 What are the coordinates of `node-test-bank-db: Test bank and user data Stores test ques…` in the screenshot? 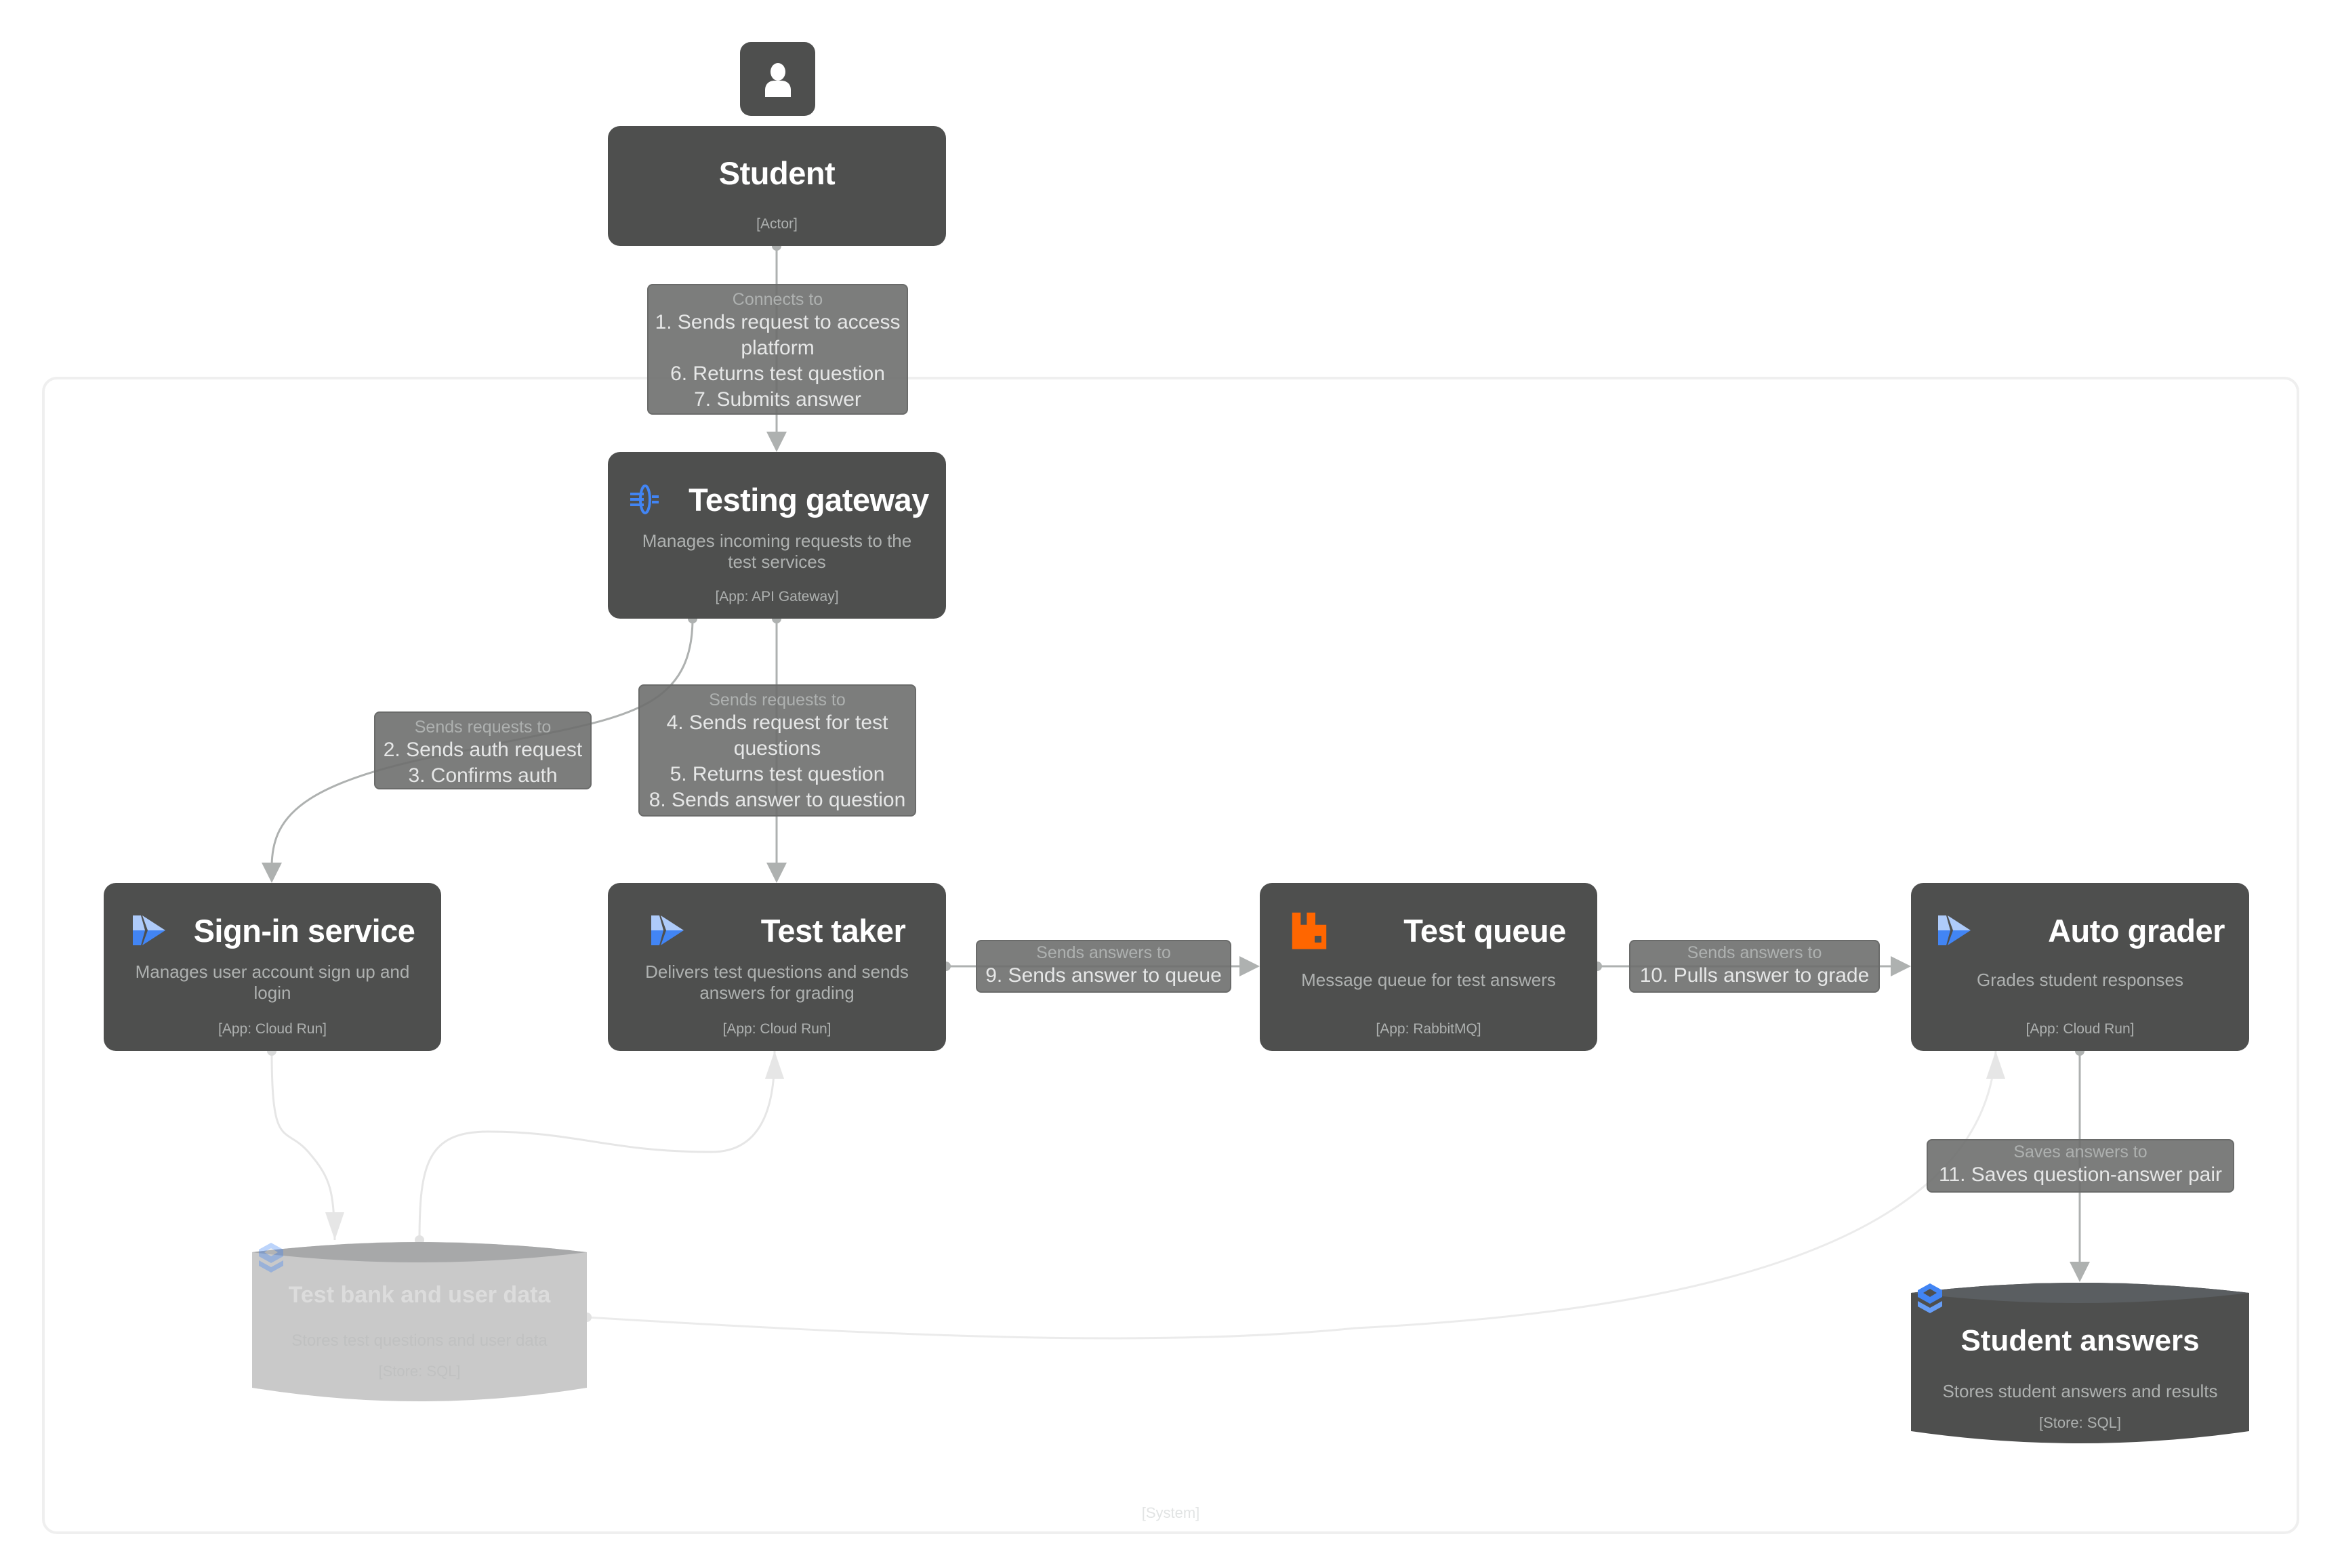 It's located at (419, 1322).